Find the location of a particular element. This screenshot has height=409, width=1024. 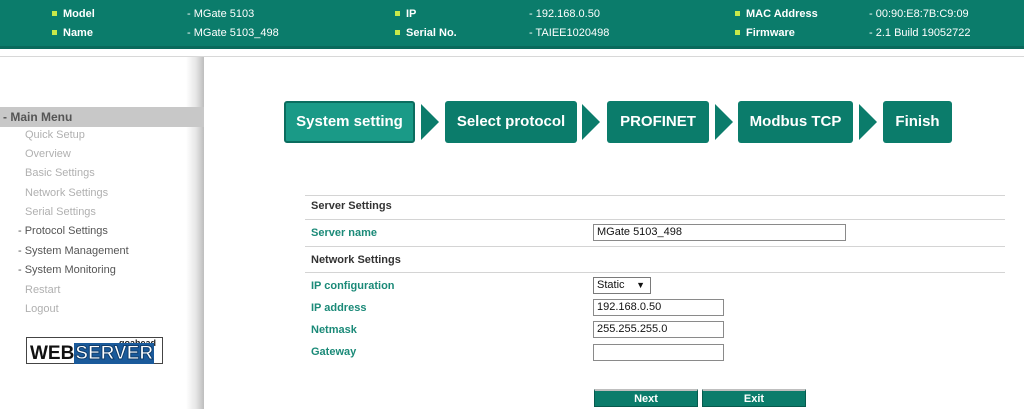

dropdown-arrow-icon: ▼ is located at coordinates (640, 285).